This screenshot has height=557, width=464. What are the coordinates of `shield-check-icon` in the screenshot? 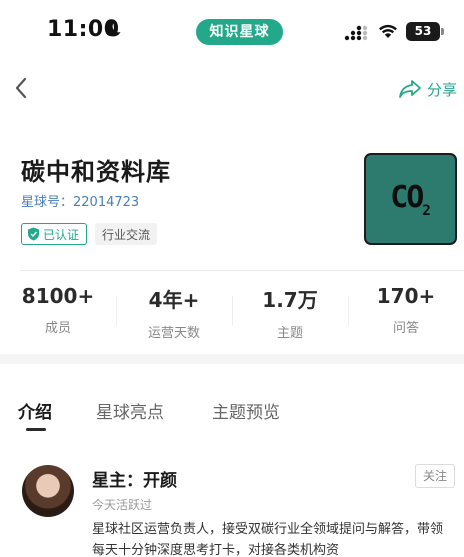 It's located at (33, 234).